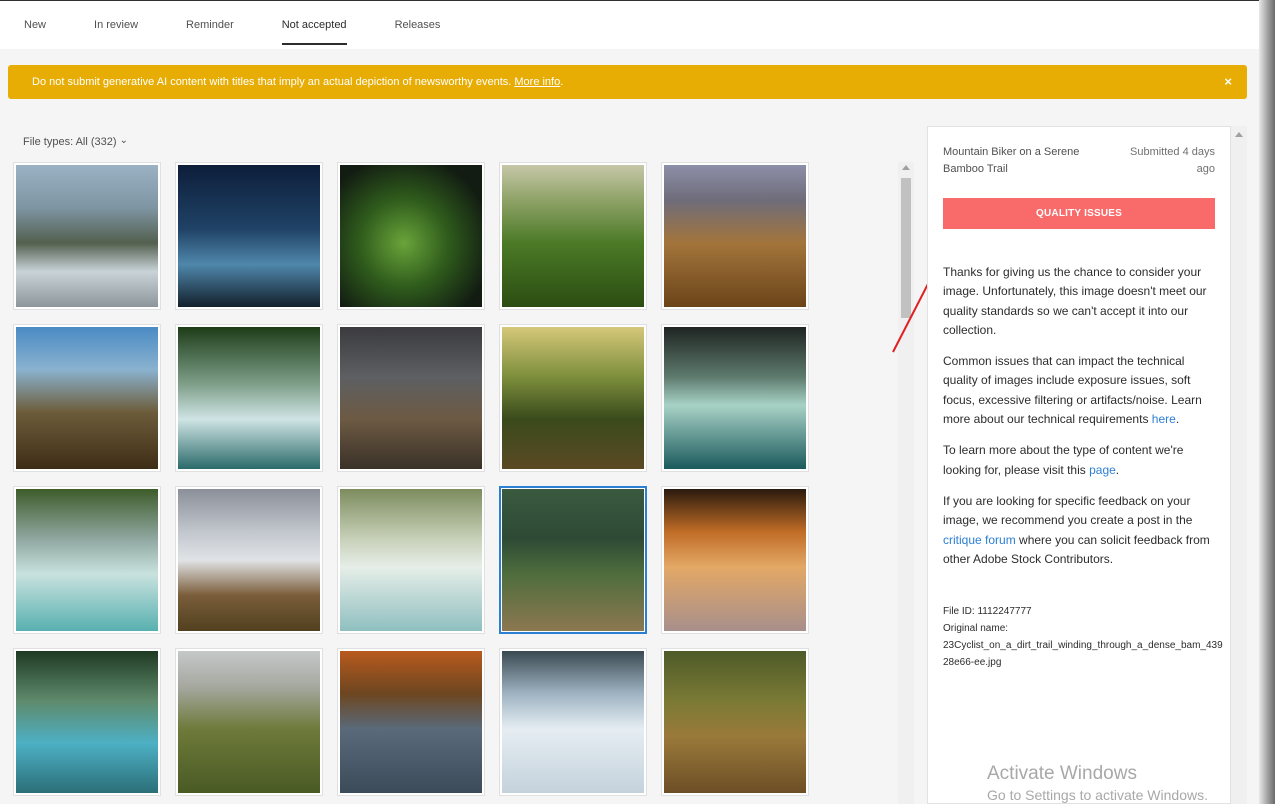  I want to click on image-tile-night-tent, so click(249, 236).